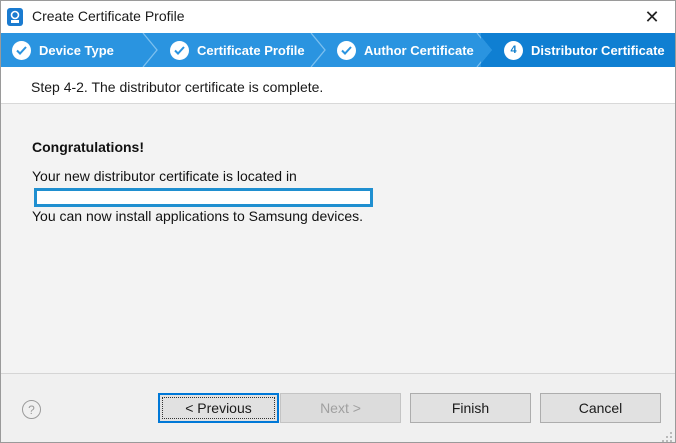  I want to click on step-author-certificate: Author Certificate, so click(405, 50).